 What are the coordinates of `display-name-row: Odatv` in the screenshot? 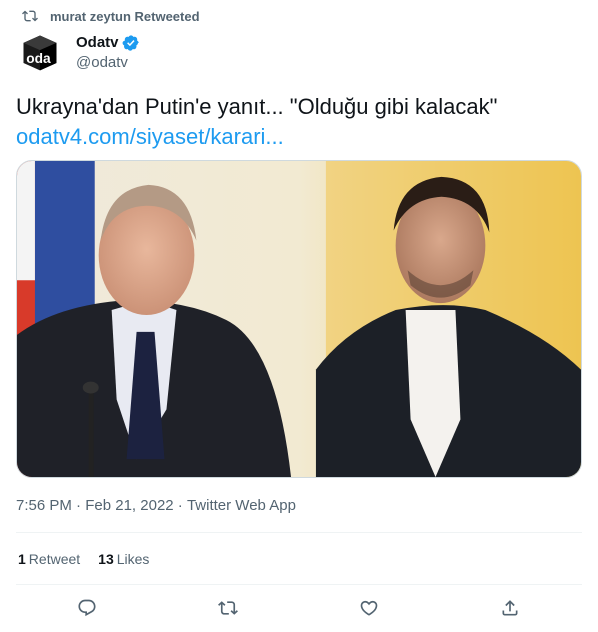 It's located at (108, 43).